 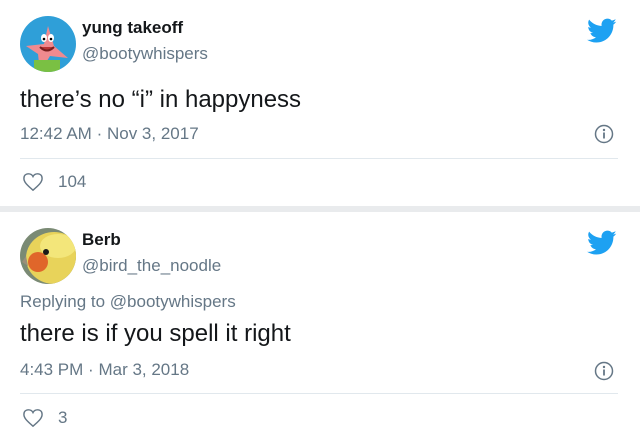 I want to click on tweet-date: Mar 3, 2018, so click(x=144, y=369).